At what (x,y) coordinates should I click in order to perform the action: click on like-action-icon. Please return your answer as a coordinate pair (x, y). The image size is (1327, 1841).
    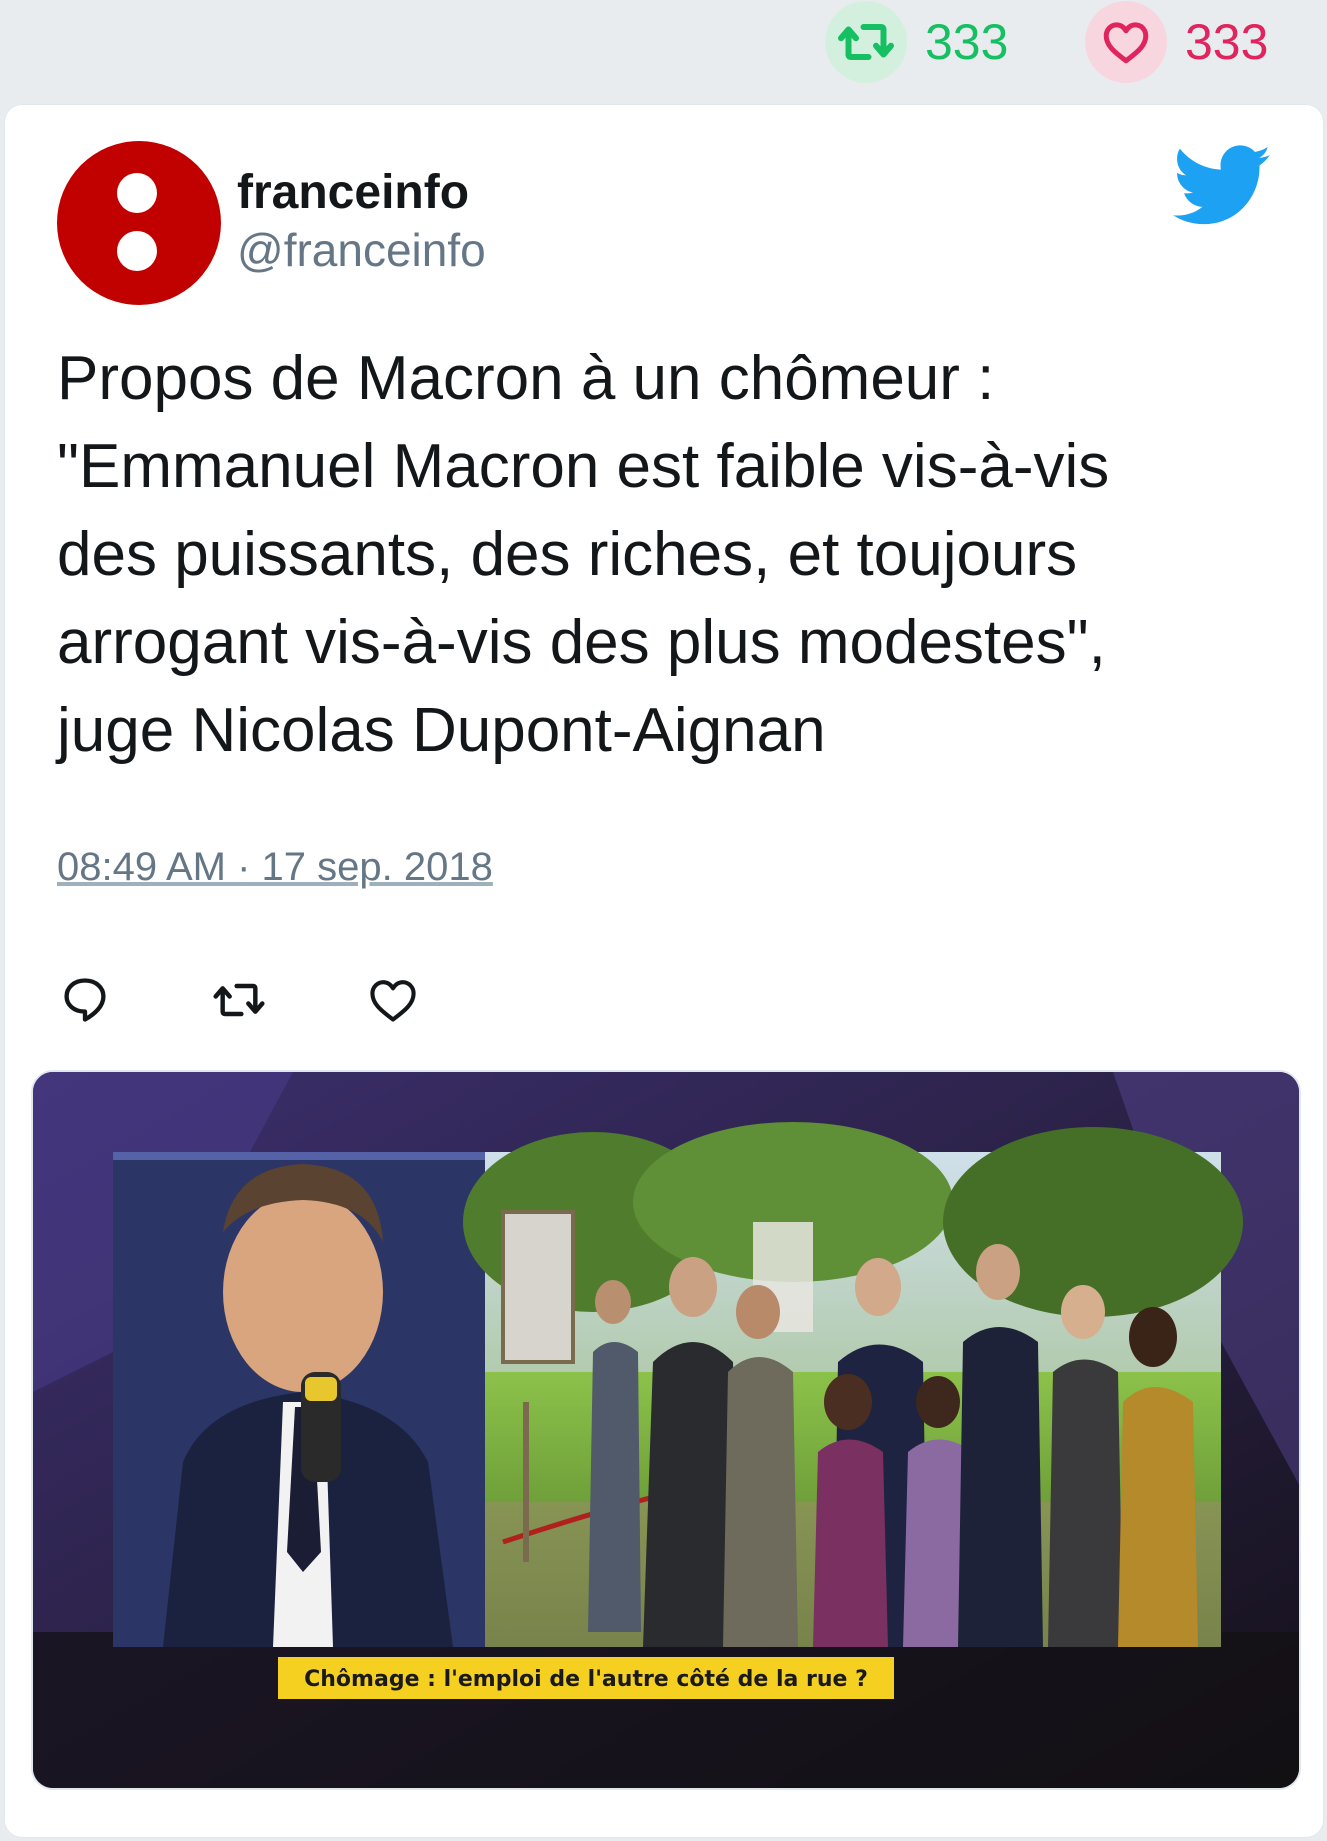
    Looking at the image, I should click on (393, 1000).